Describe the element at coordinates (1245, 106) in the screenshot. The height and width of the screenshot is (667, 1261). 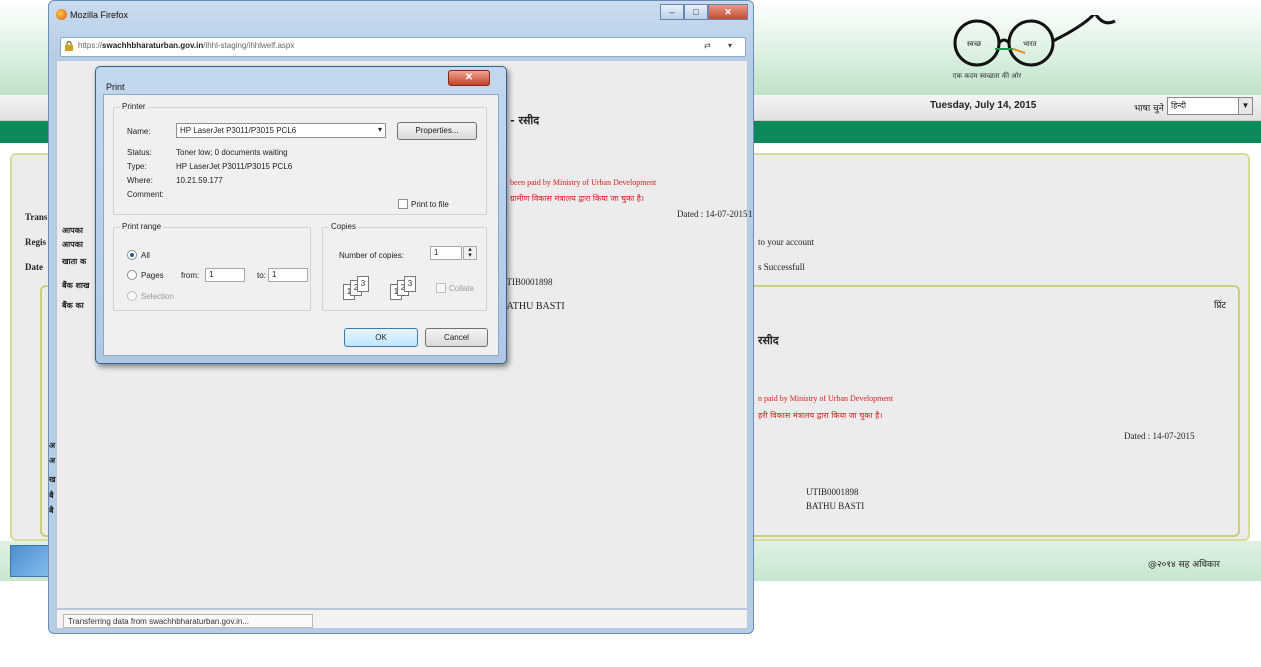
I see `chevron-down-icon: ▼` at that location.